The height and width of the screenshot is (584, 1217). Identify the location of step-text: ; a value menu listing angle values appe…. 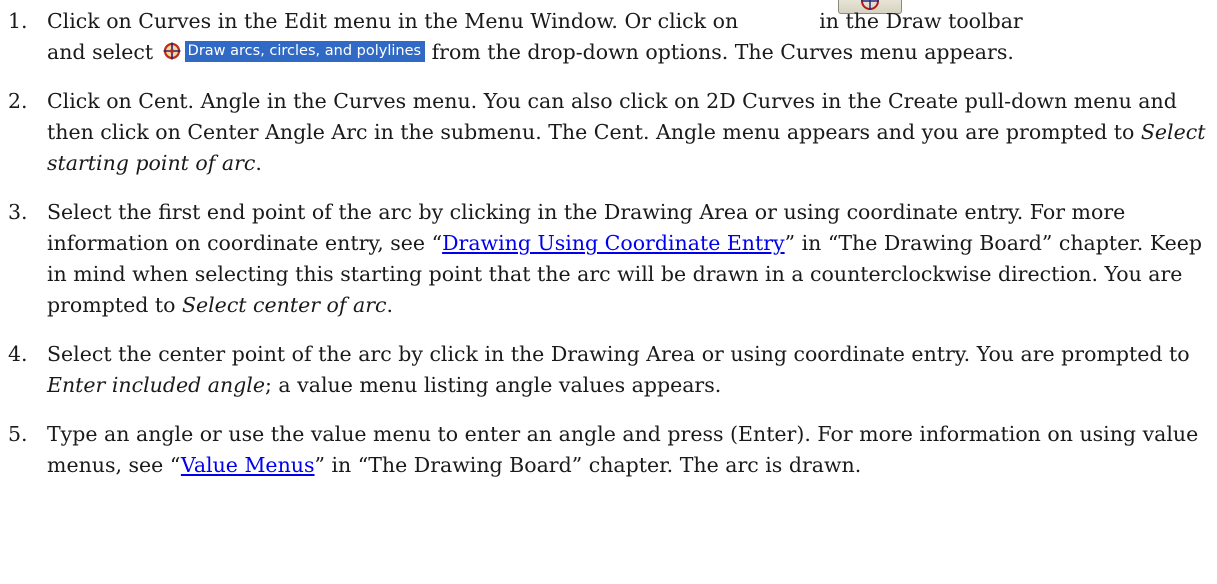
(493, 385).